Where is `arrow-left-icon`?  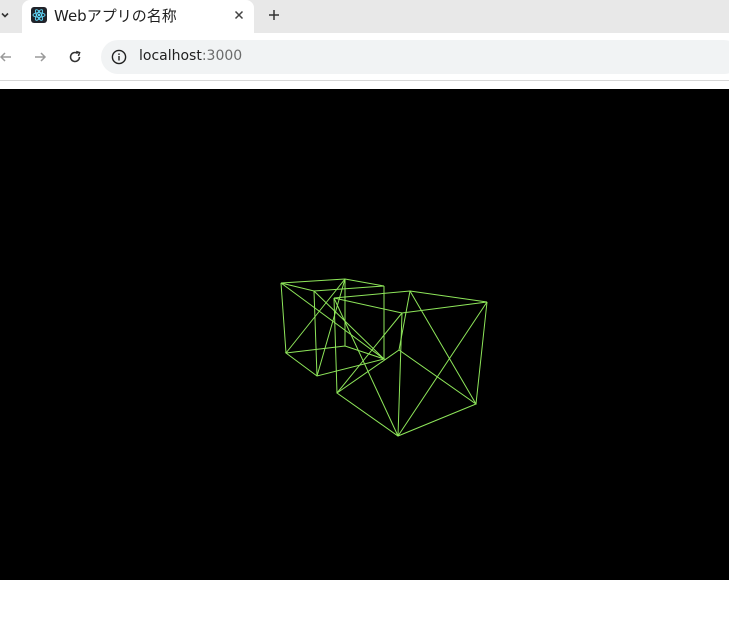
arrow-left-icon is located at coordinates (8, 57).